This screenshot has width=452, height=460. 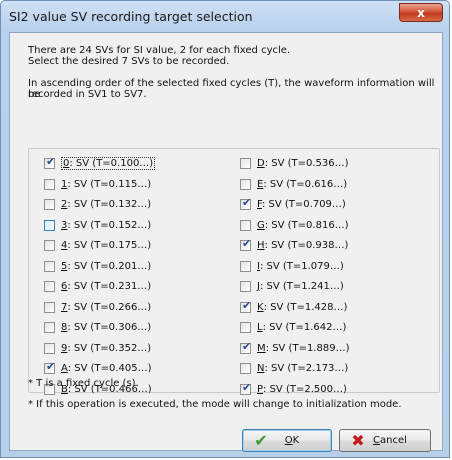 I want to click on checkbox-label: E: SV (T=0.616…), so click(x=302, y=184).